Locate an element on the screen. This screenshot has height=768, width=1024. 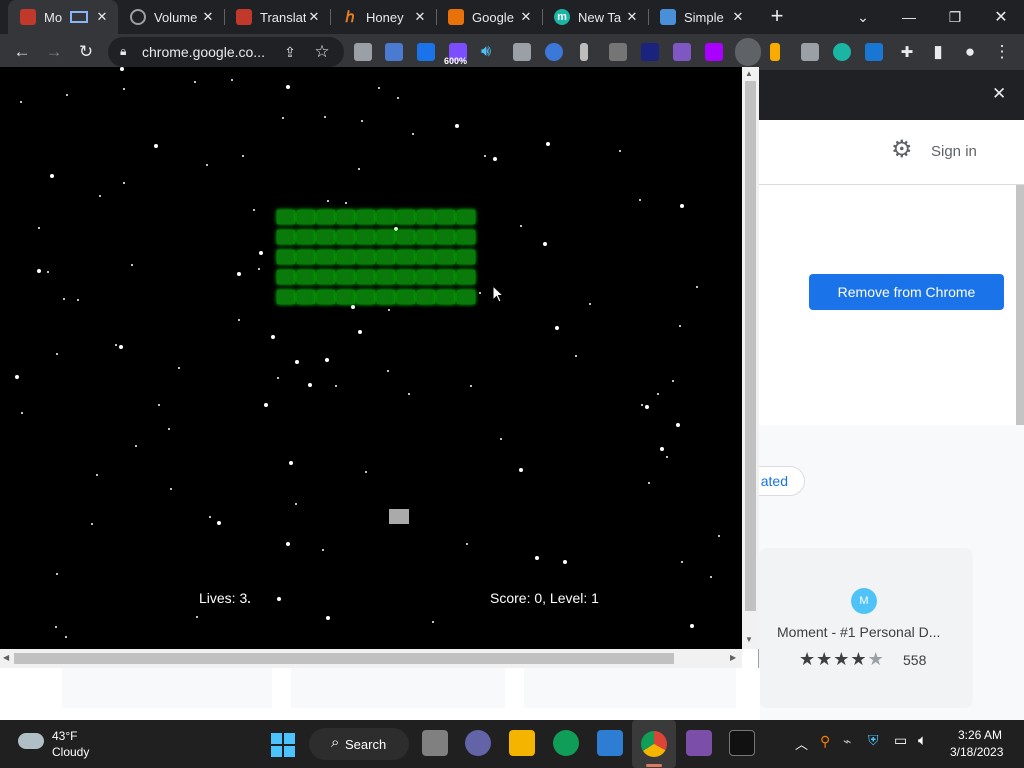
tab-honey: ℎ Honey ✕ is located at coordinates (383, 17).